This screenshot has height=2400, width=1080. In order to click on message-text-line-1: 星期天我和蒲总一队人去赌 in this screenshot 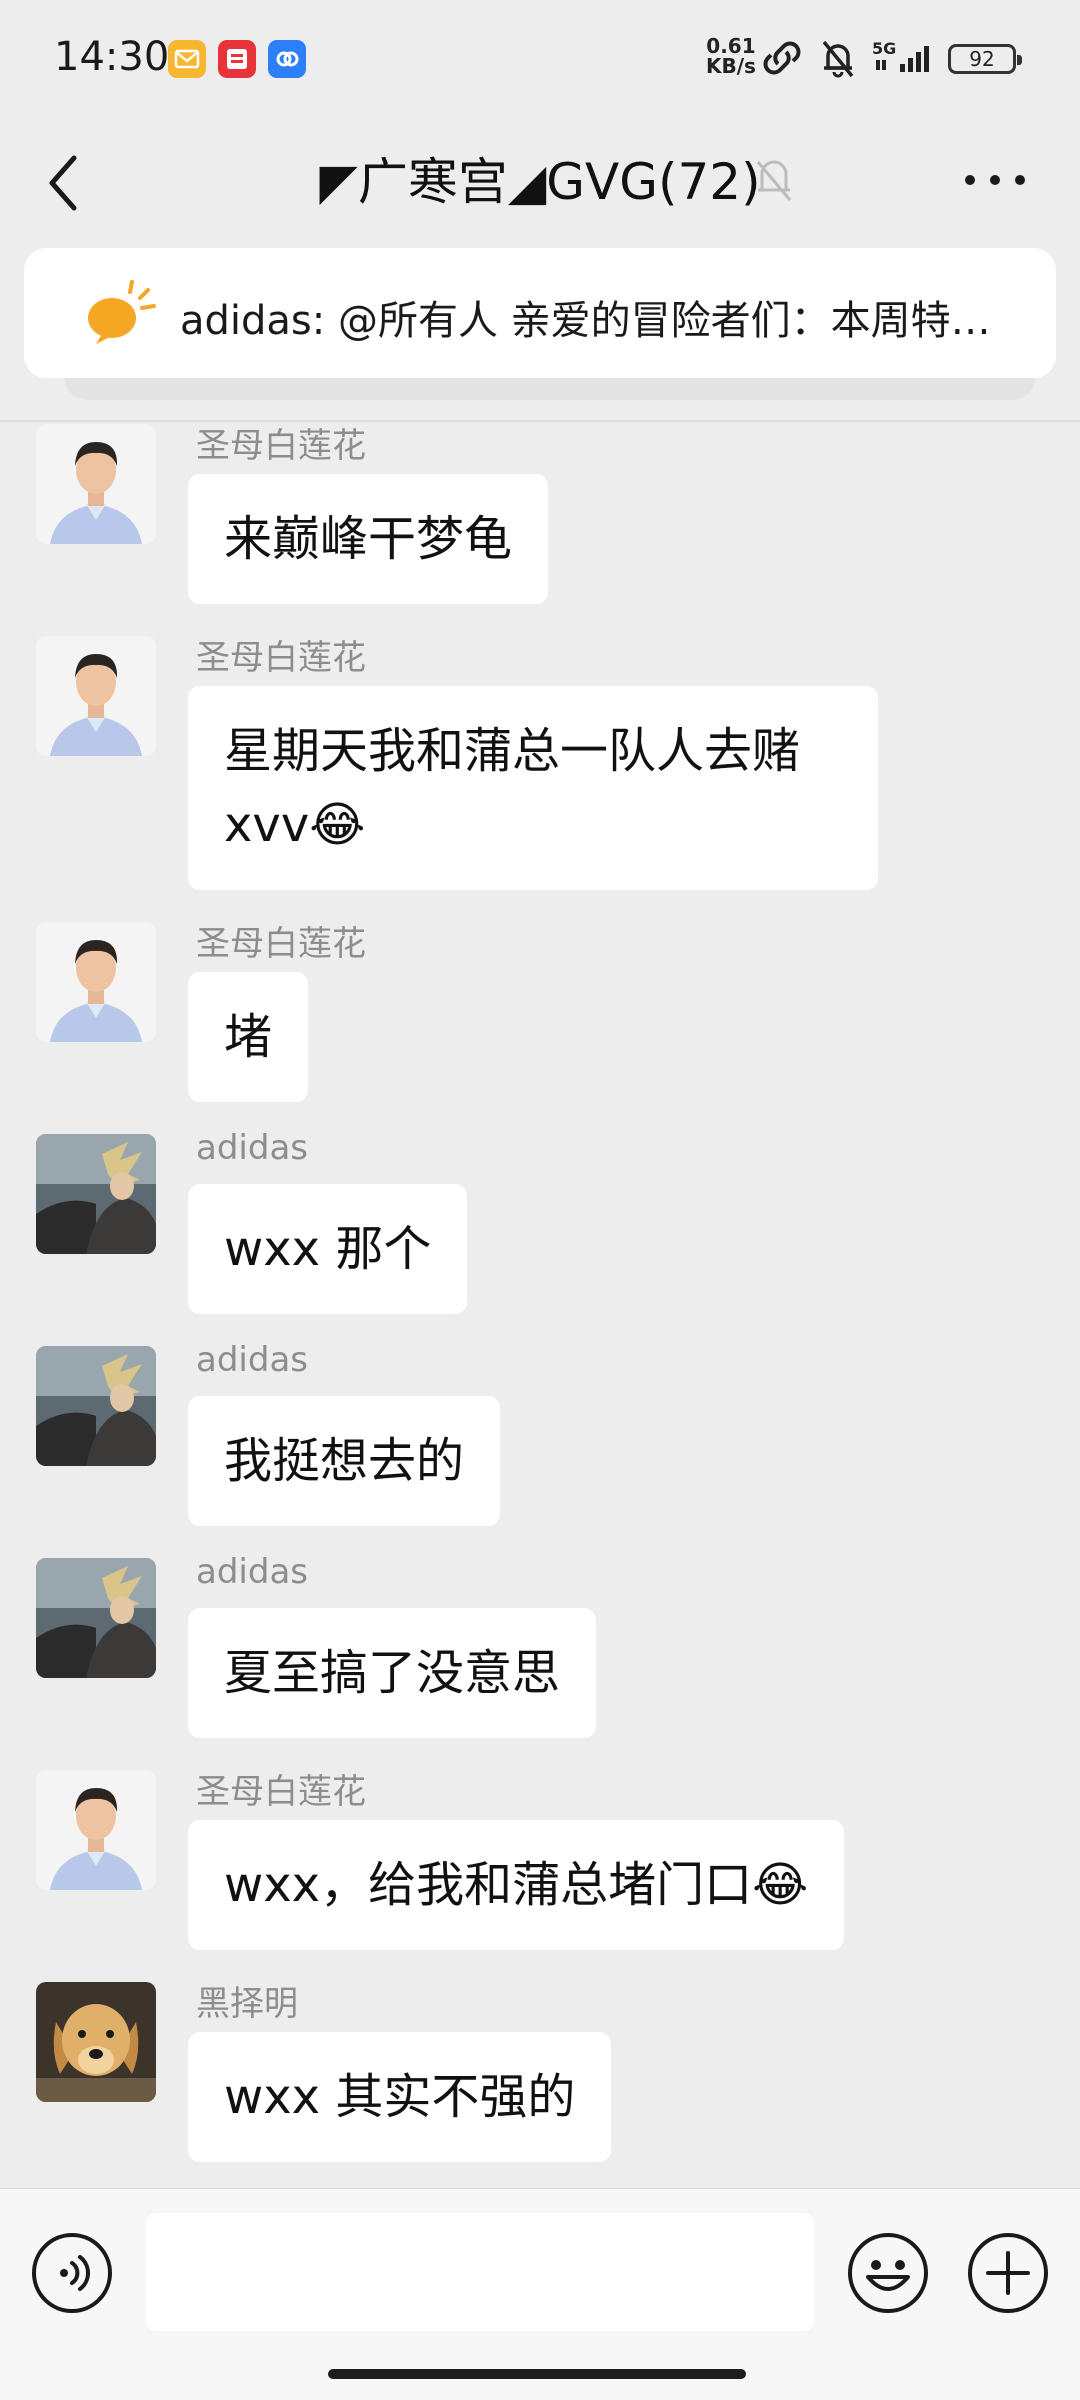, I will do `click(512, 751)`.